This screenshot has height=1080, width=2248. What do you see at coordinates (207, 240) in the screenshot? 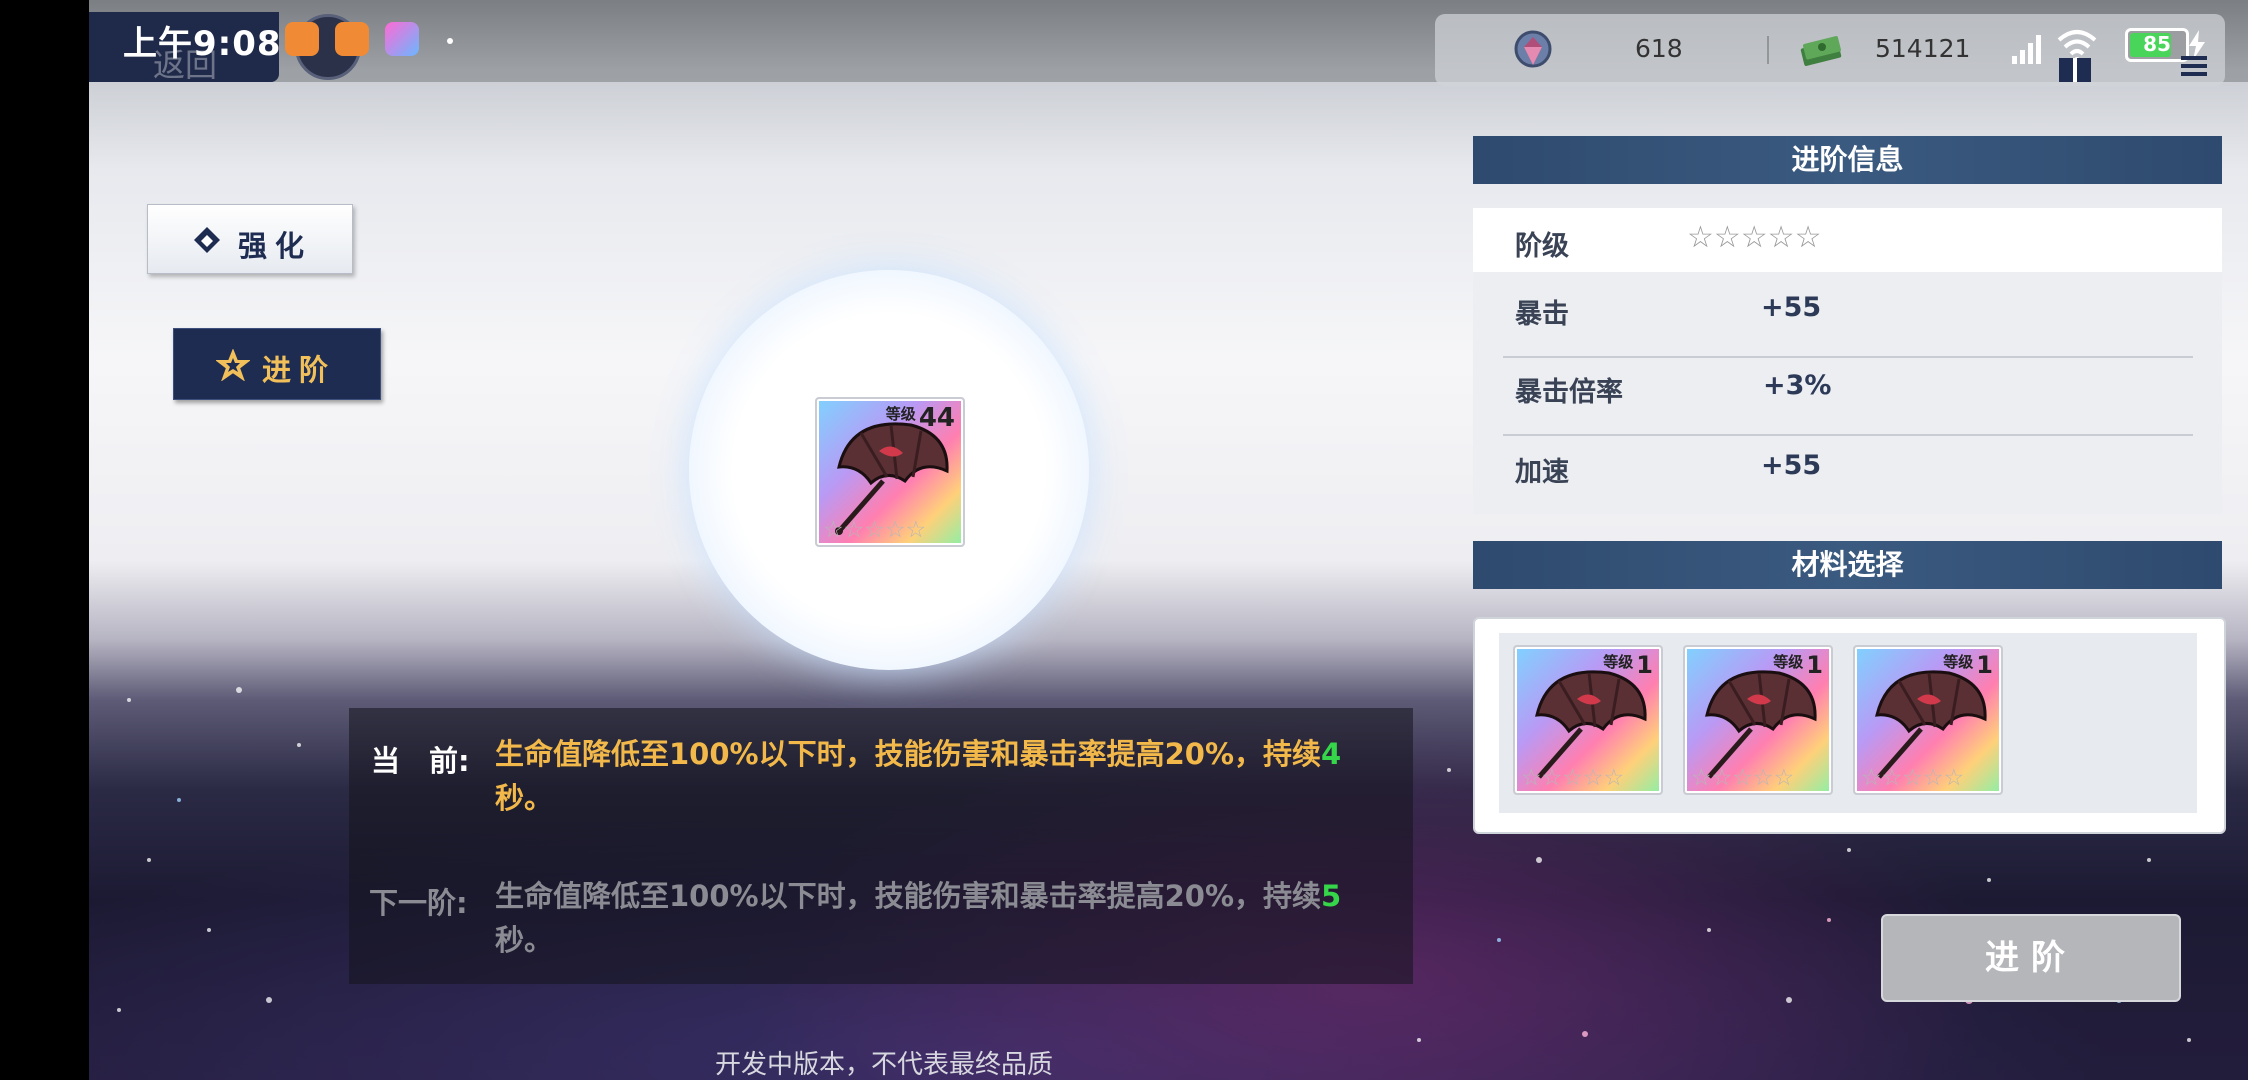
I see `enhance-icon` at bounding box center [207, 240].